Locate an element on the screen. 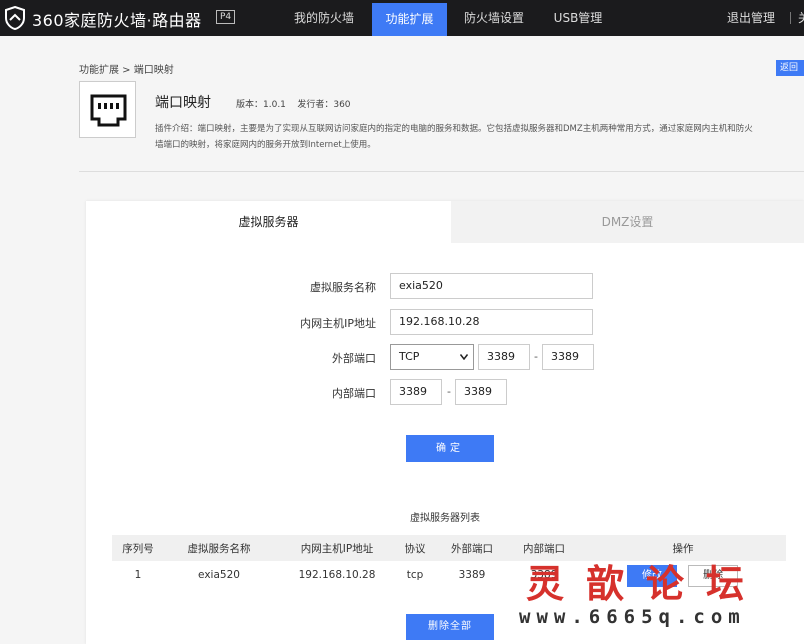 This screenshot has width=804, height=644. cell-ext-port: 3389 is located at coordinates (472, 575).